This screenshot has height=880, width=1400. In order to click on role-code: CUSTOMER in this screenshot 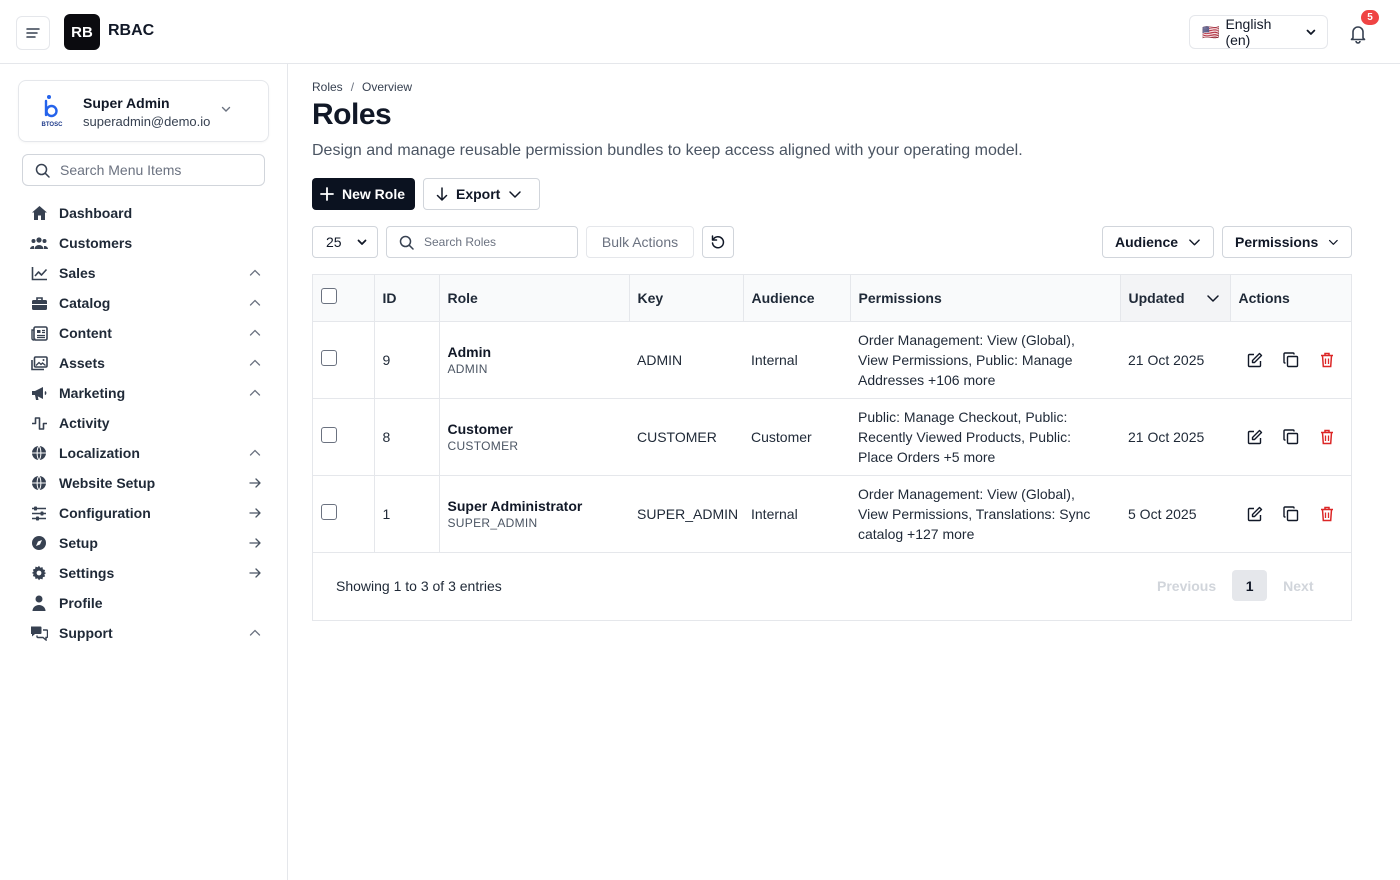, I will do `click(483, 445)`.